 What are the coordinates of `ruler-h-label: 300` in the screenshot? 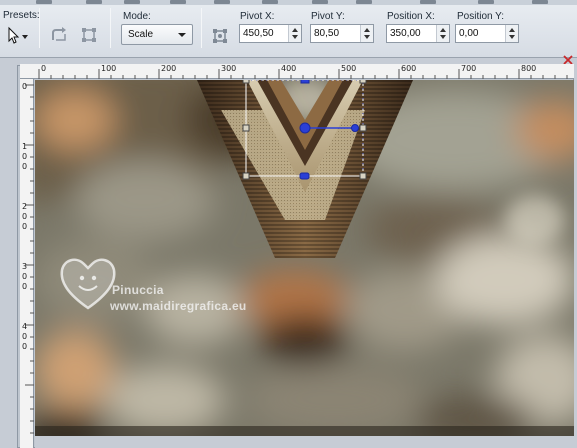 It's located at (229, 68).